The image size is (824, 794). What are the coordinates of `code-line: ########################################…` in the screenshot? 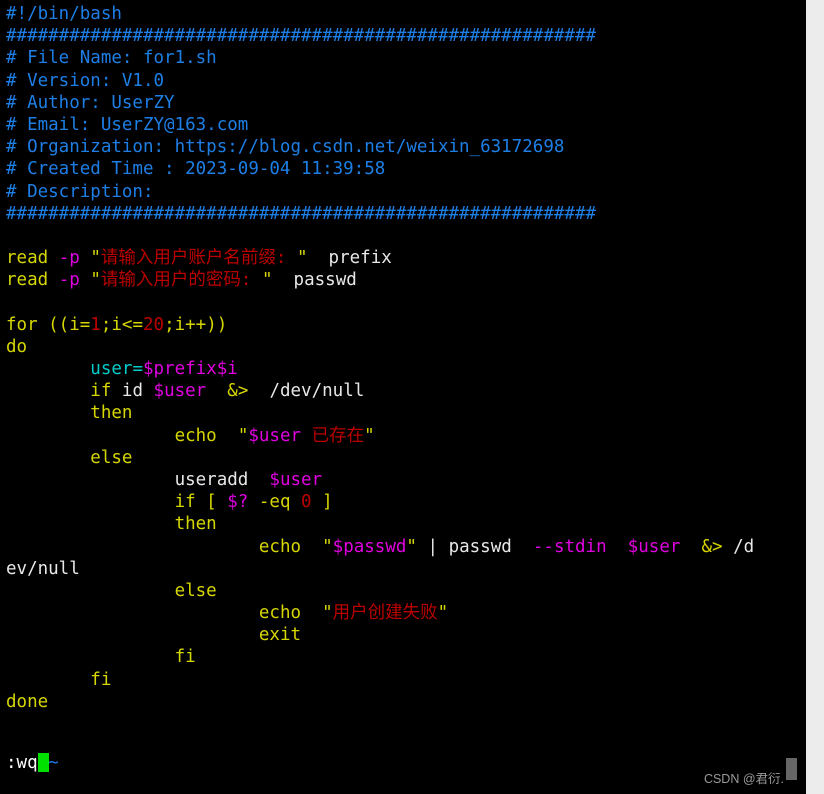 It's located at (406, 36).